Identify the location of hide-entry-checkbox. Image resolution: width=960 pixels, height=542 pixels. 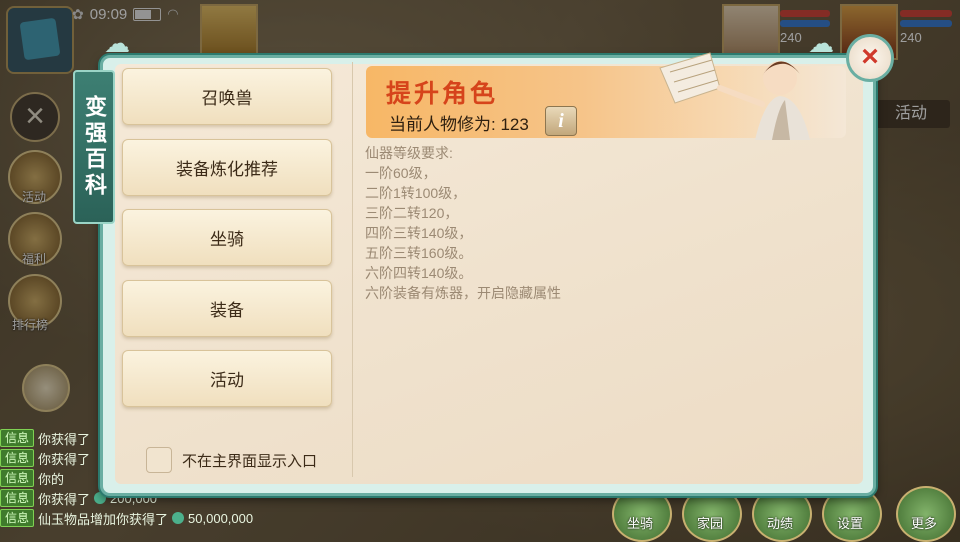
(159, 460).